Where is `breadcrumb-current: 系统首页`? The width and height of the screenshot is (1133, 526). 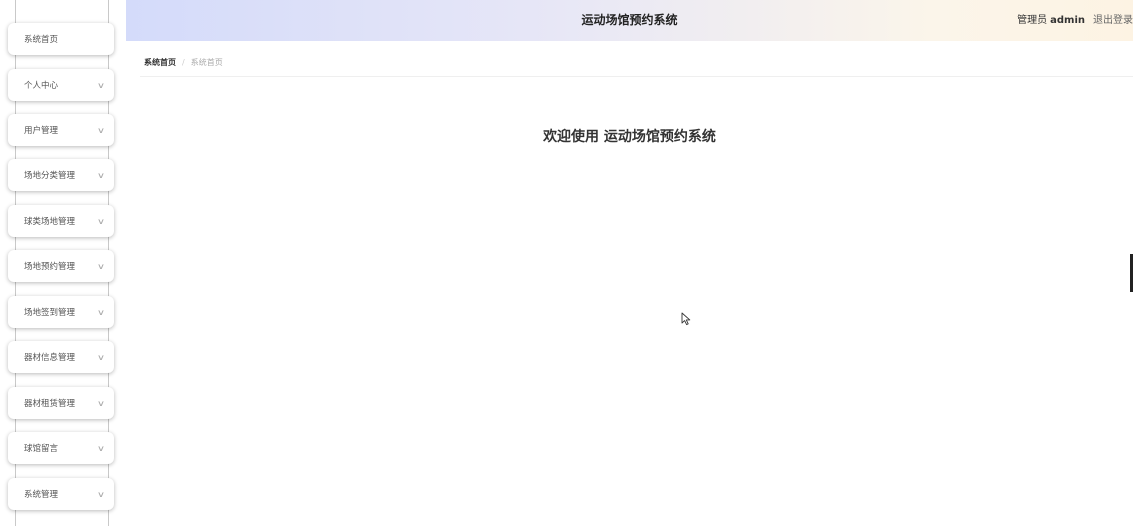
breadcrumb-current: 系统首页 is located at coordinates (206, 62).